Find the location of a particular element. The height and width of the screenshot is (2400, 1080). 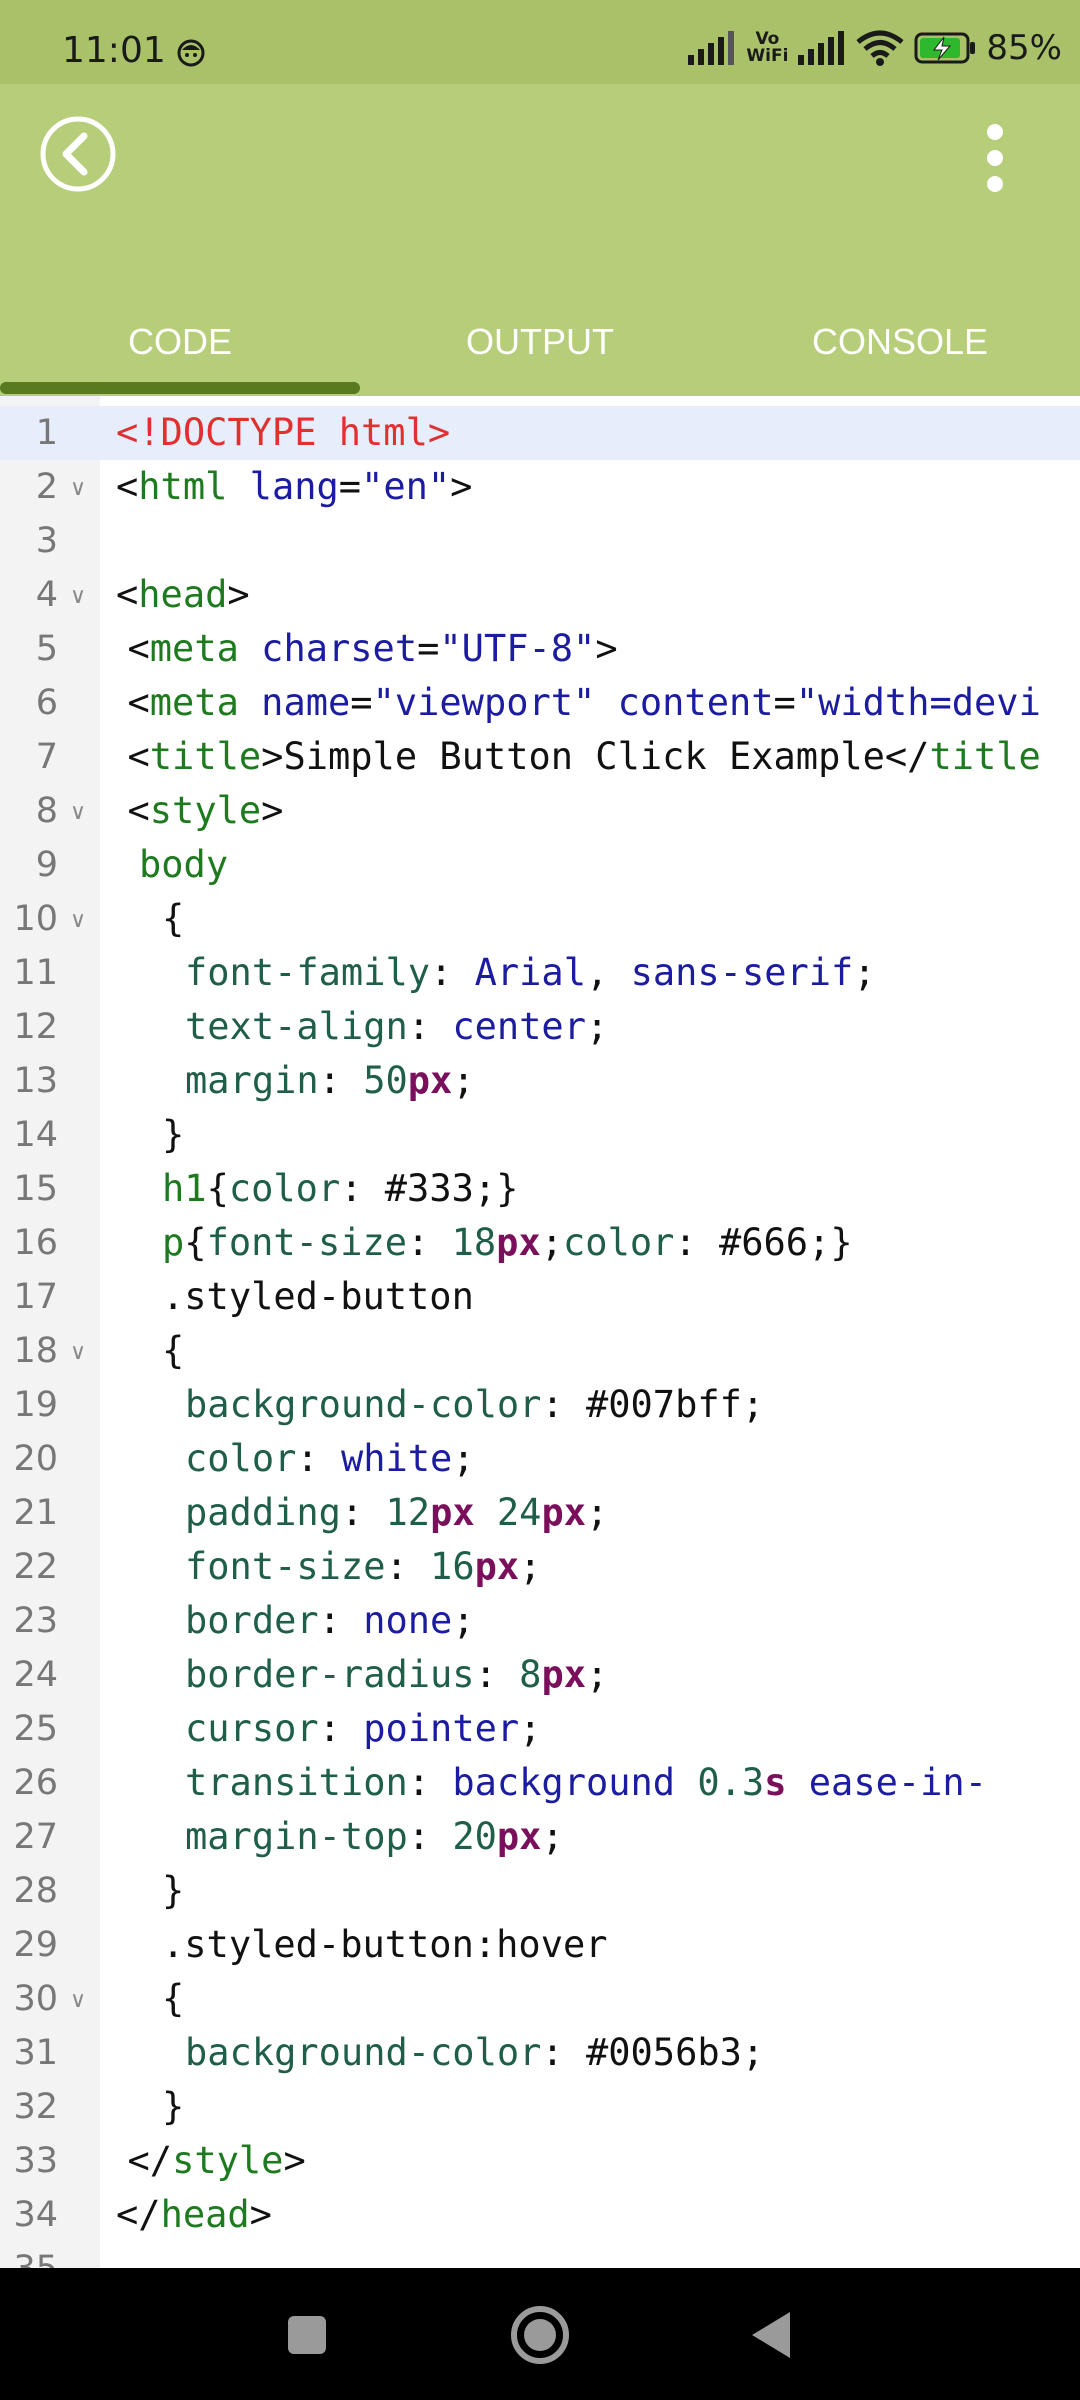

code-token: background-color is located at coordinates (363, 2052).